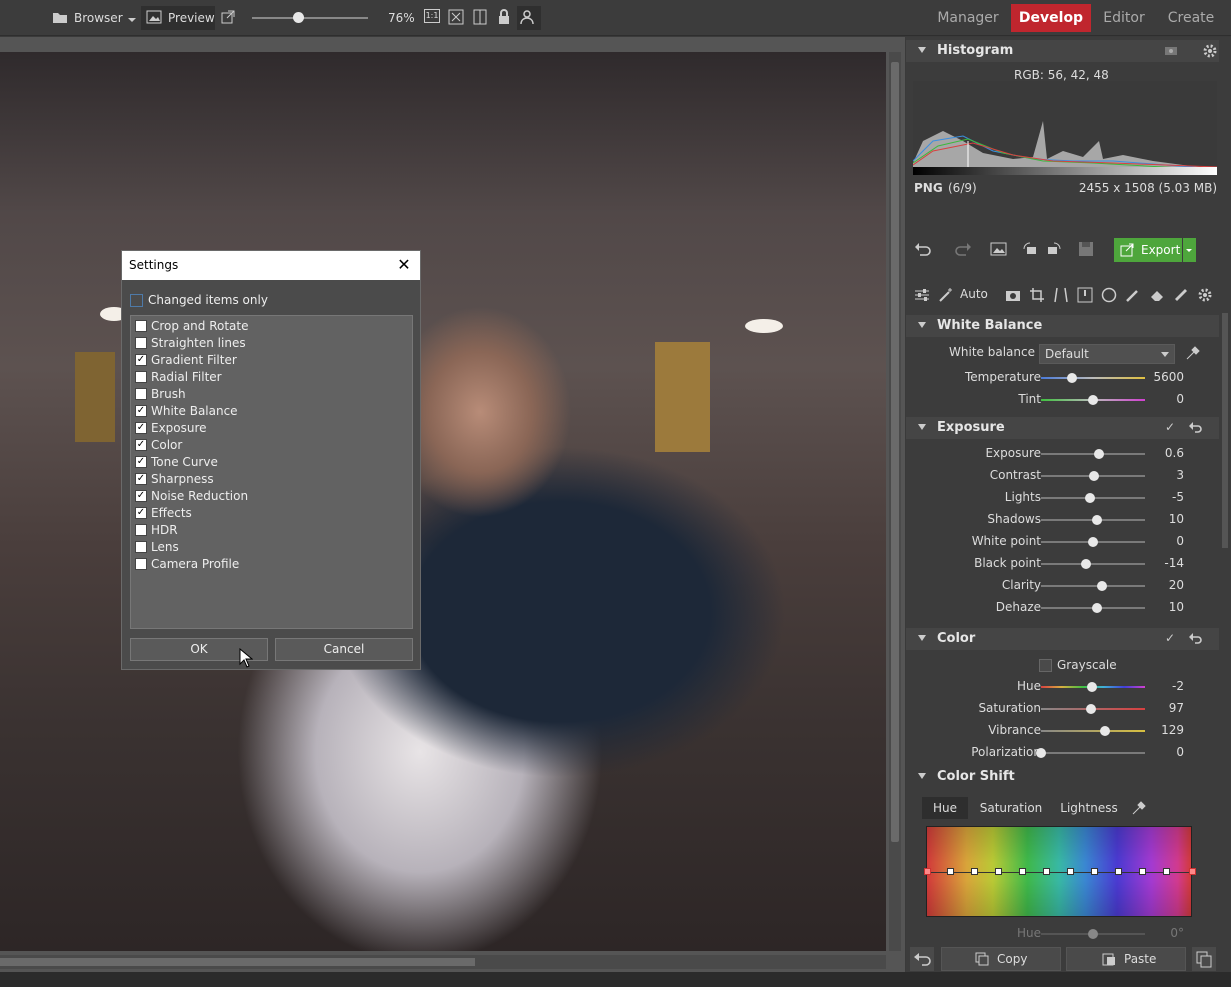  Describe the element at coordinates (1093, 454) in the screenshot. I see `exposure-slider` at that location.